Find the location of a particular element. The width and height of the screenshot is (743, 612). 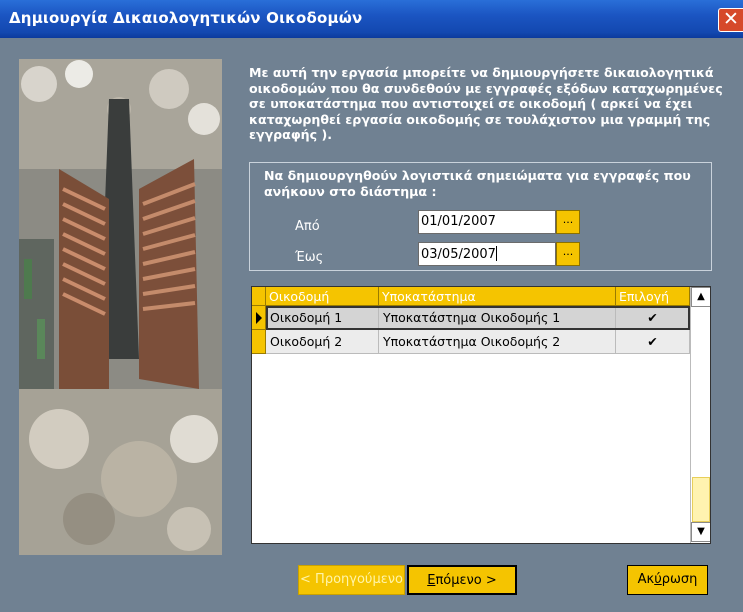

window-title: Δημιουργία Δικαιολογητικών Οικοδομών is located at coordinates (186, 18).